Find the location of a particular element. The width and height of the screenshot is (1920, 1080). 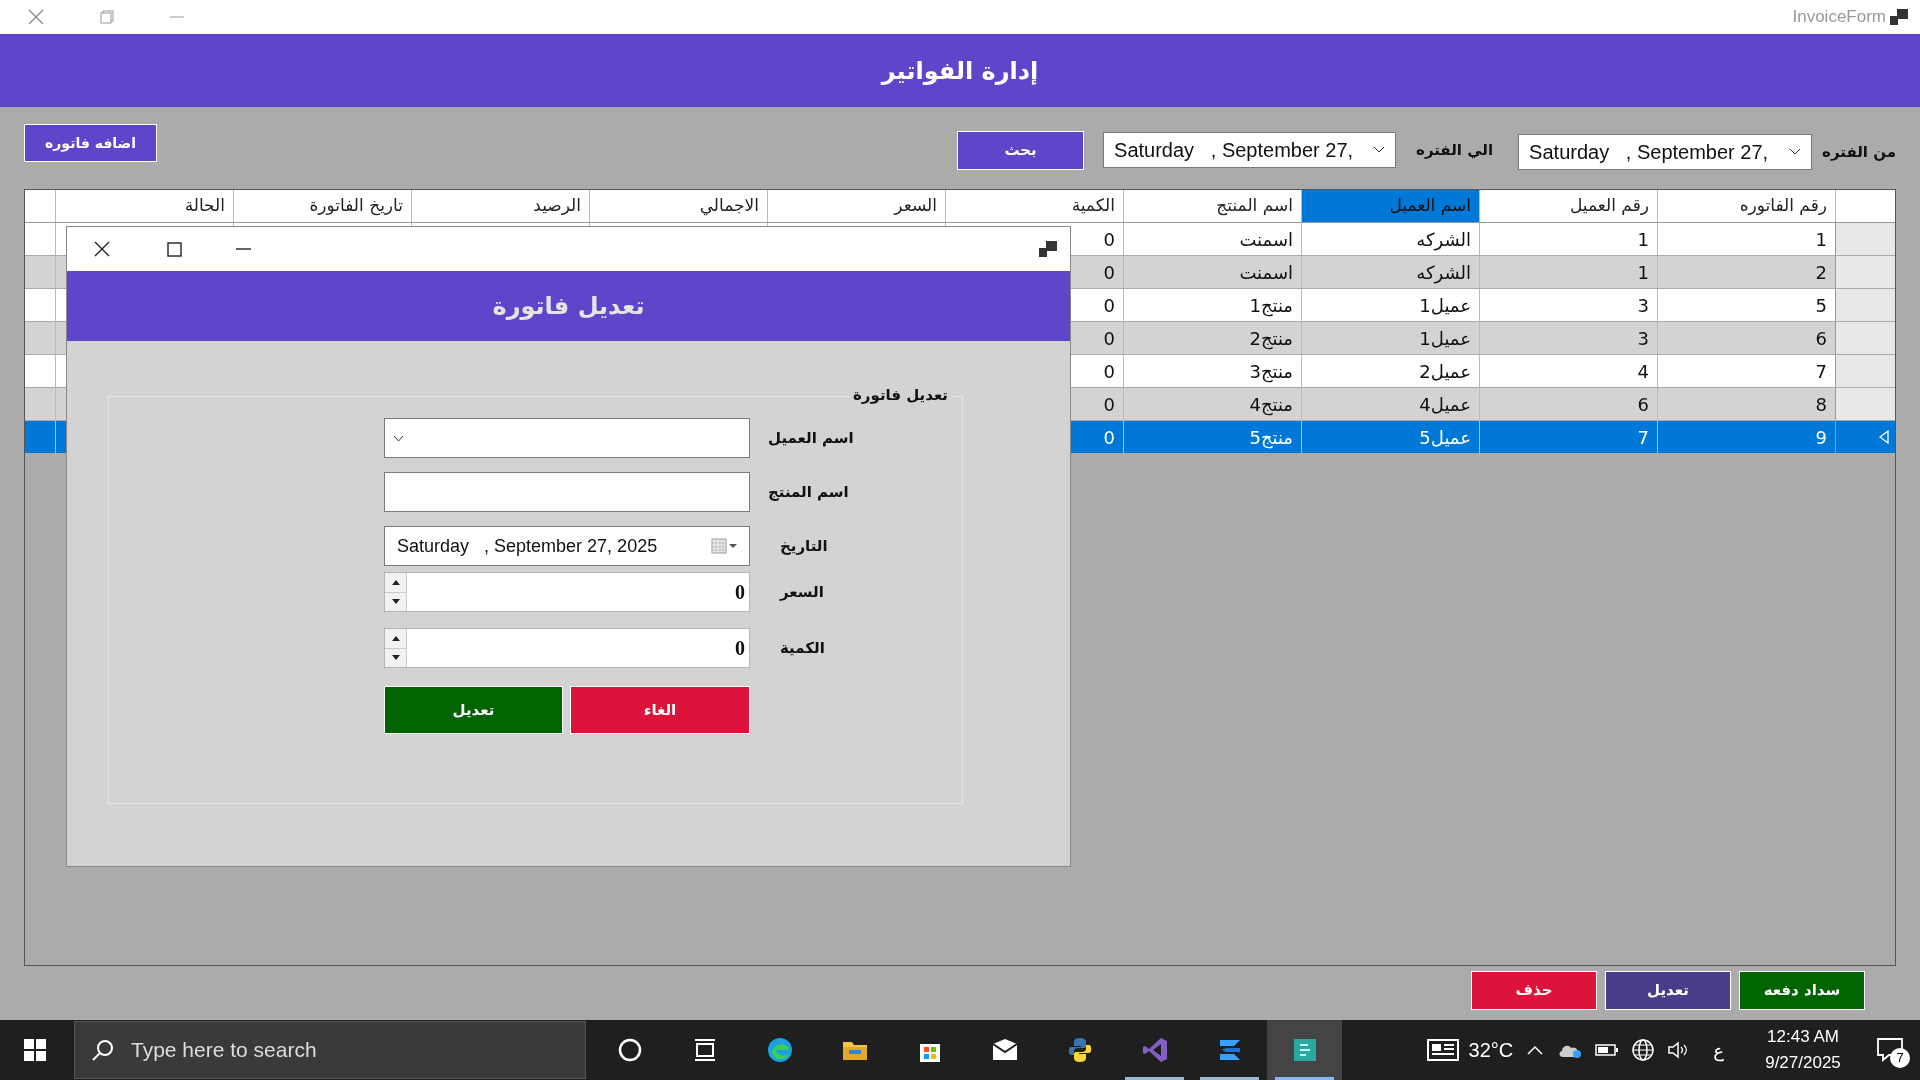

field-label: اسم العميل is located at coordinates (811, 438).